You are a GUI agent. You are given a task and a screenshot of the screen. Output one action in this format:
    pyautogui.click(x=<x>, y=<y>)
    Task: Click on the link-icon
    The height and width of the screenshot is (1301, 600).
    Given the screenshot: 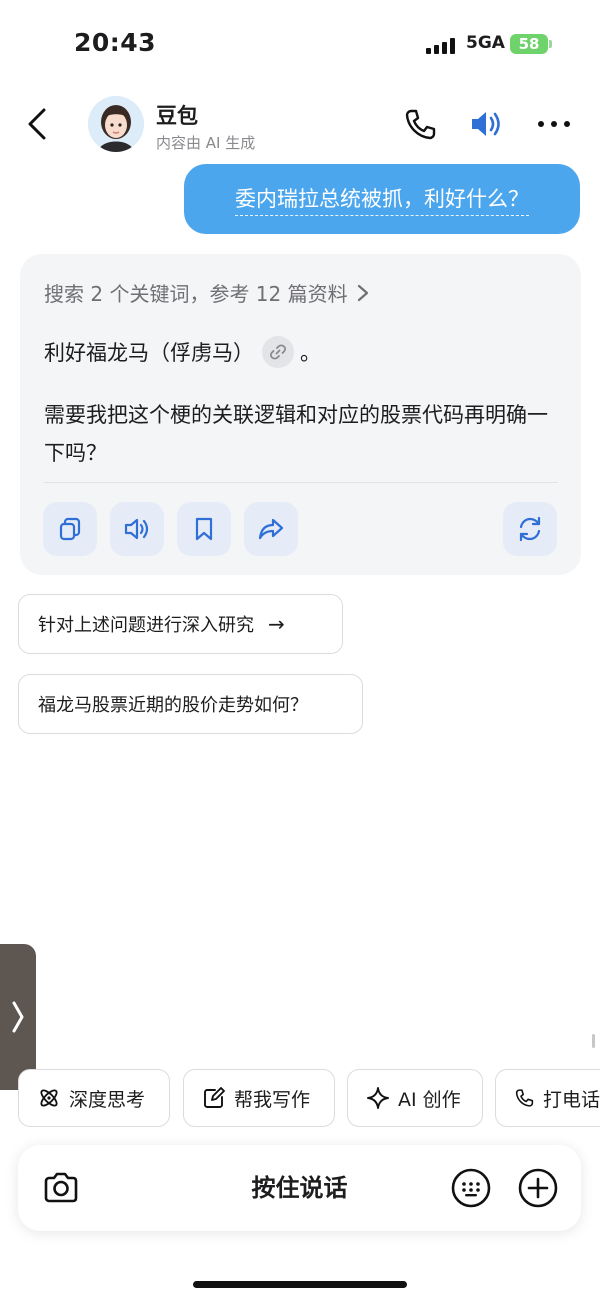 What is the action you would take?
    pyautogui.click(x=278, y=352)
    